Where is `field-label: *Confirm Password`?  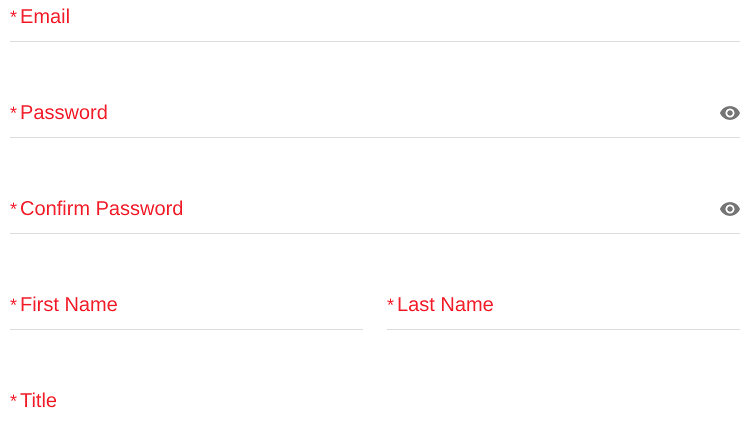 field-label: *Confirm Password is located at coordinates (97, 209).